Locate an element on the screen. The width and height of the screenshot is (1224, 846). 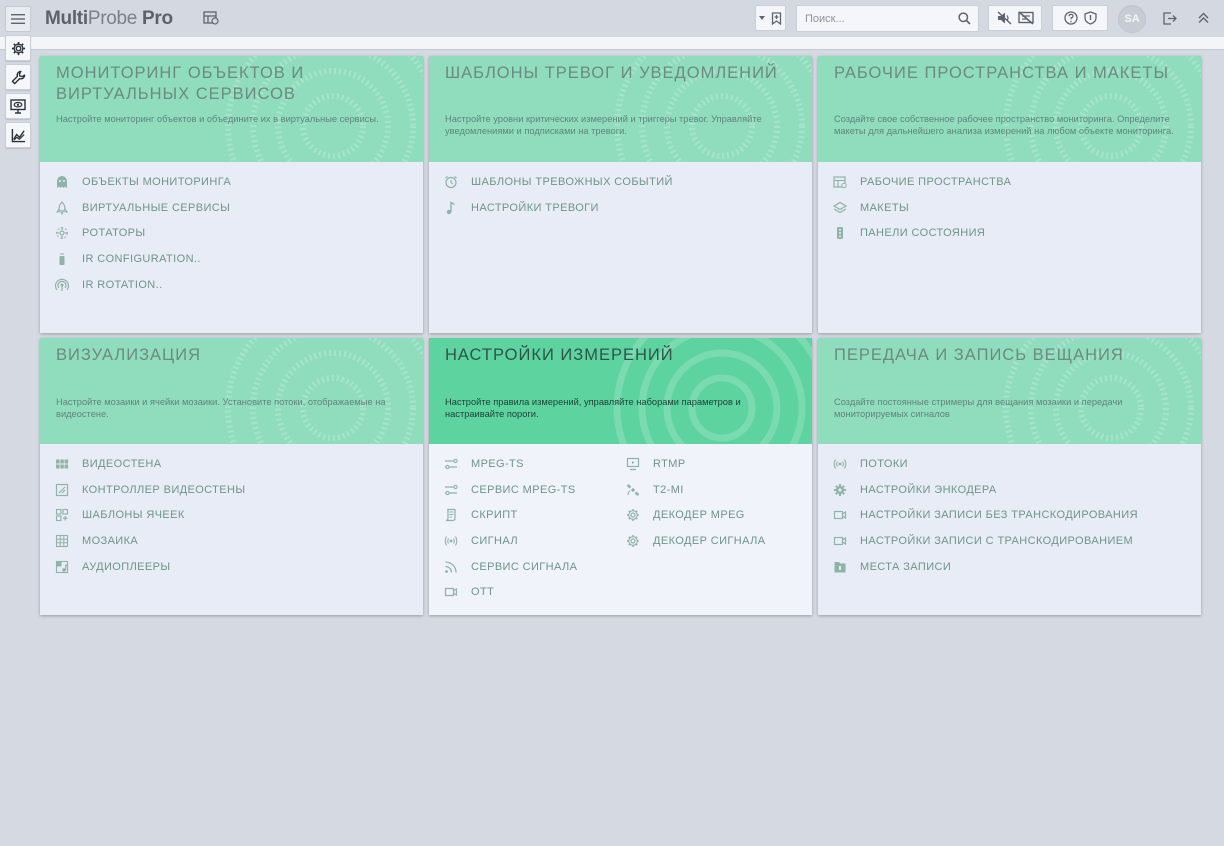
cell-template-icon is located at coordinates (62, 515).